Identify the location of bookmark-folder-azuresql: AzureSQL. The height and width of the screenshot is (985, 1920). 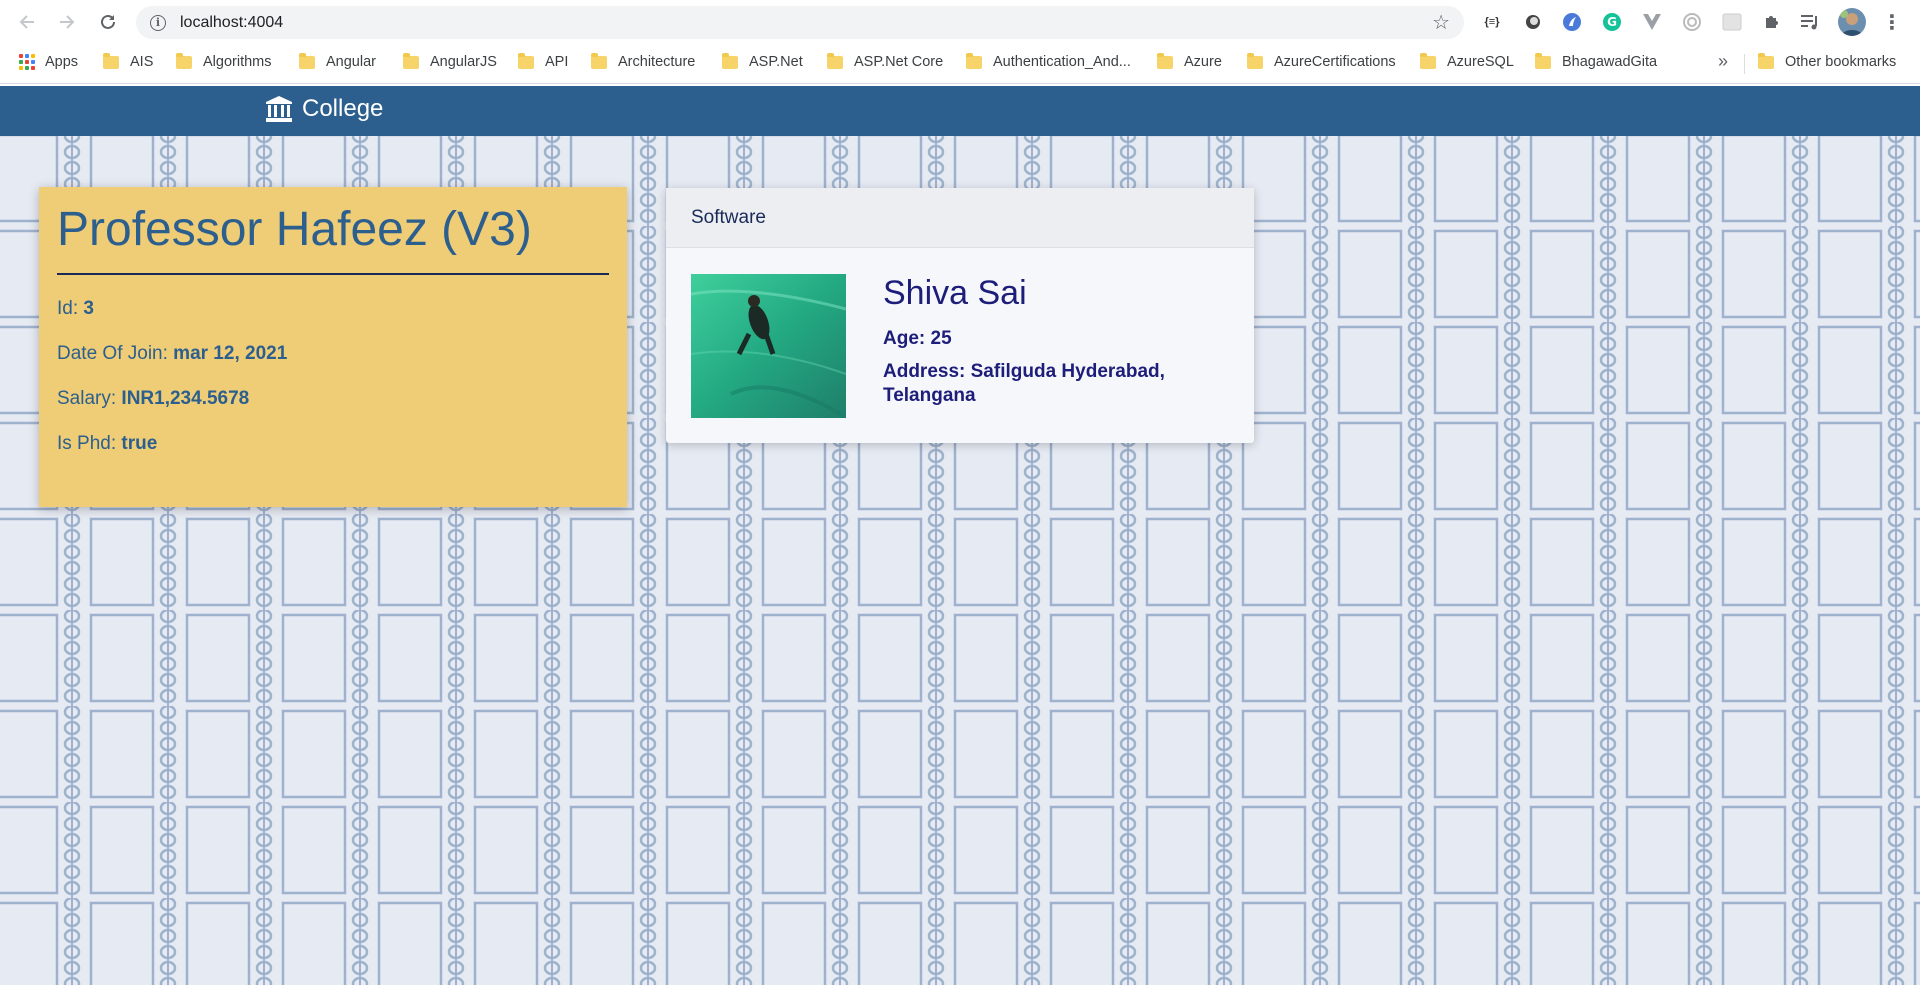
(1467, 61).